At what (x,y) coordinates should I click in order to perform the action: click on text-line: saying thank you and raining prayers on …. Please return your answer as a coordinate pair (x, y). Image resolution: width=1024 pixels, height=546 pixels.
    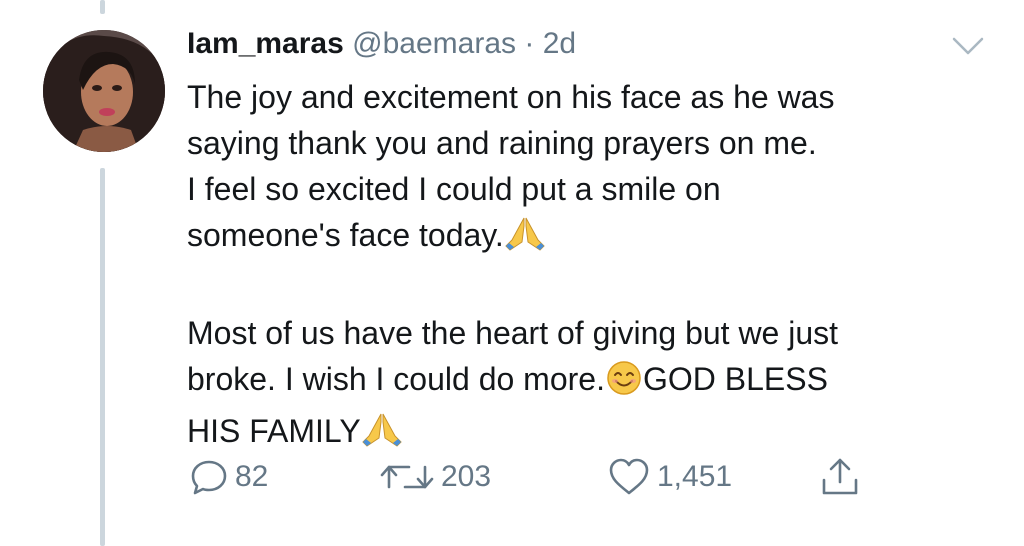
    Looking at the image, I should click on (502, 143).